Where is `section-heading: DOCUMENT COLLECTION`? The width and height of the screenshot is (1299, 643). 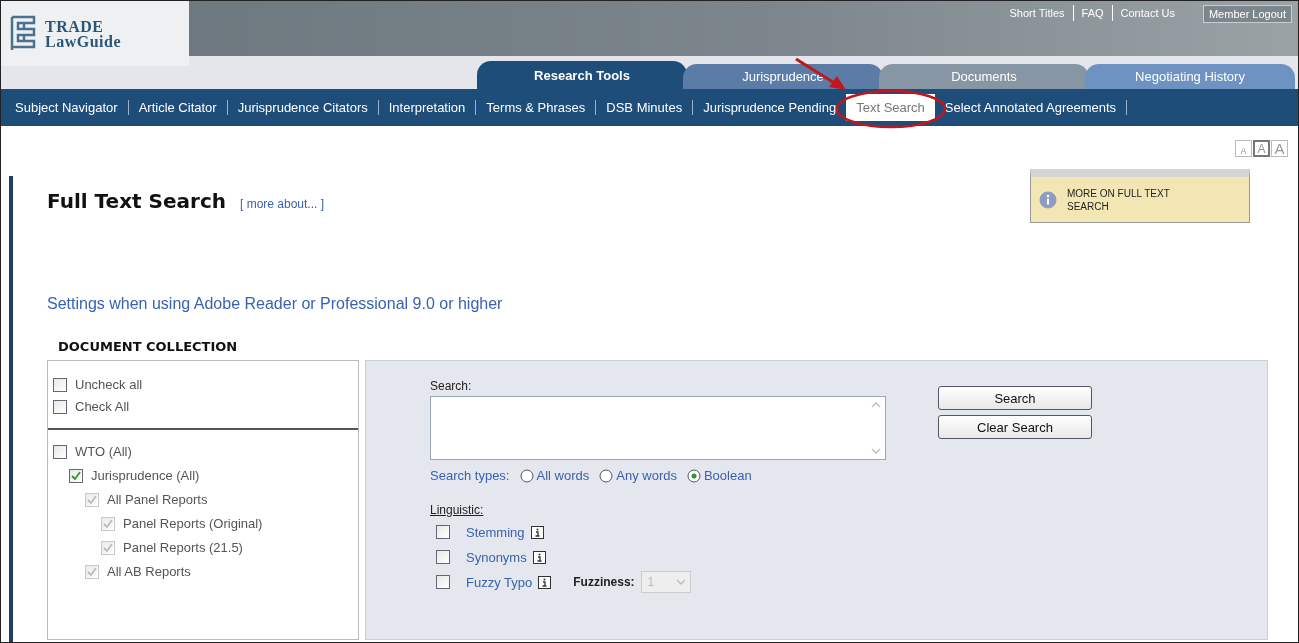 section-heading: DOCUMENT COLLECTION is located at coordinates (148, 346).